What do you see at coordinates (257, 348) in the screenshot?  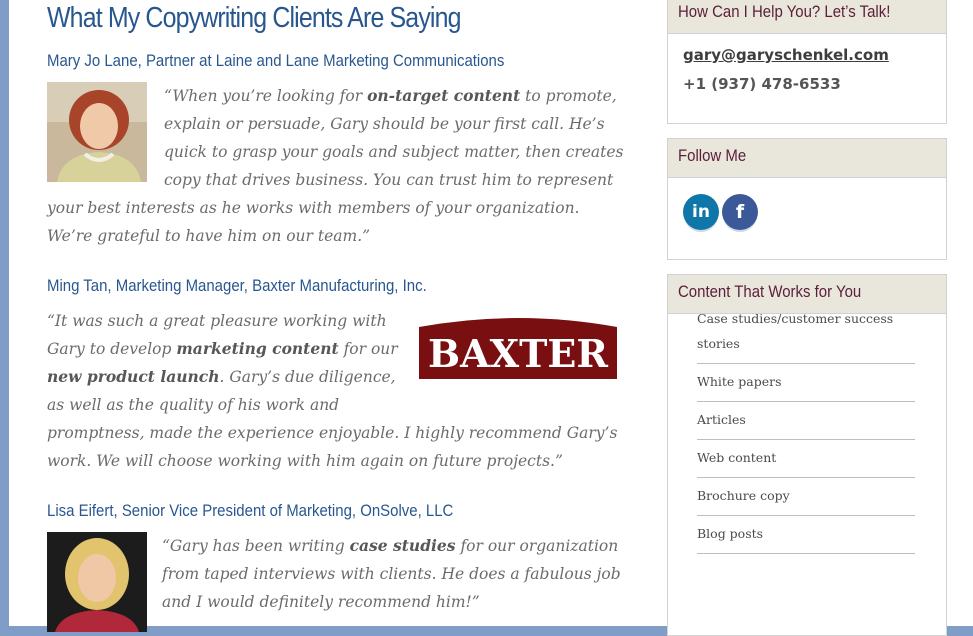 I see `quote-emphasis: marketing content` at bounding box center [257, 348].